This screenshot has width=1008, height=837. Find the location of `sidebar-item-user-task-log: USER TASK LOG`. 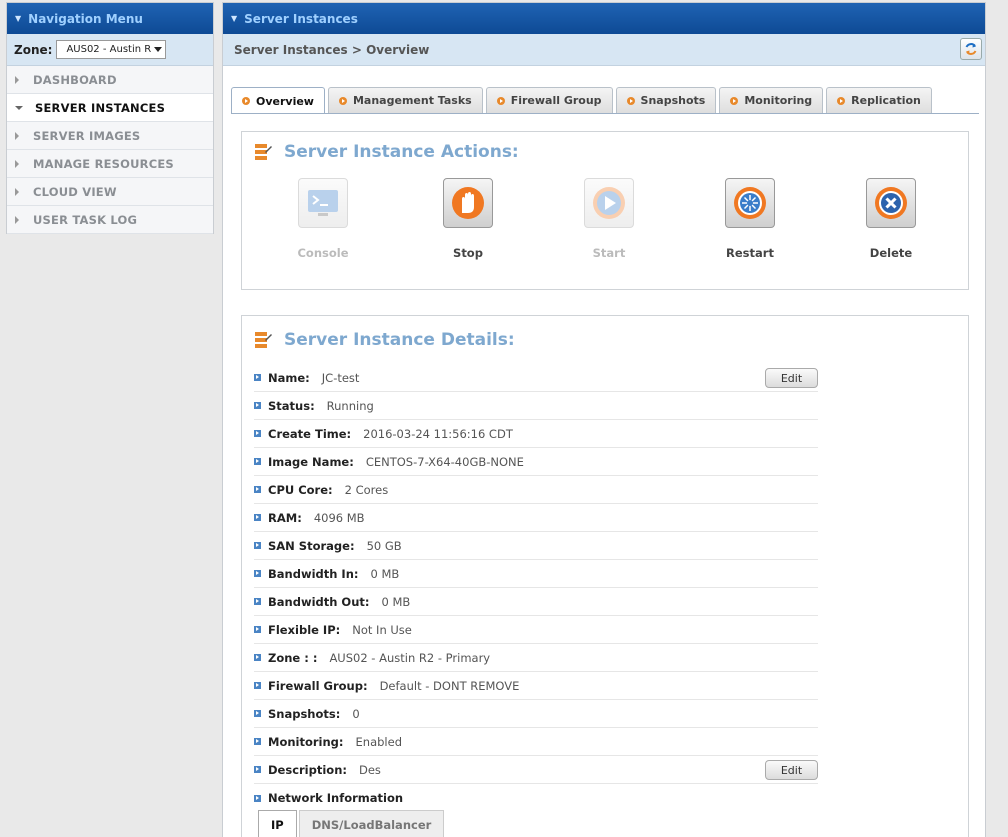

sidebar-item-user-task-log: USER TASK LOG is located at coordinates (110, 220).